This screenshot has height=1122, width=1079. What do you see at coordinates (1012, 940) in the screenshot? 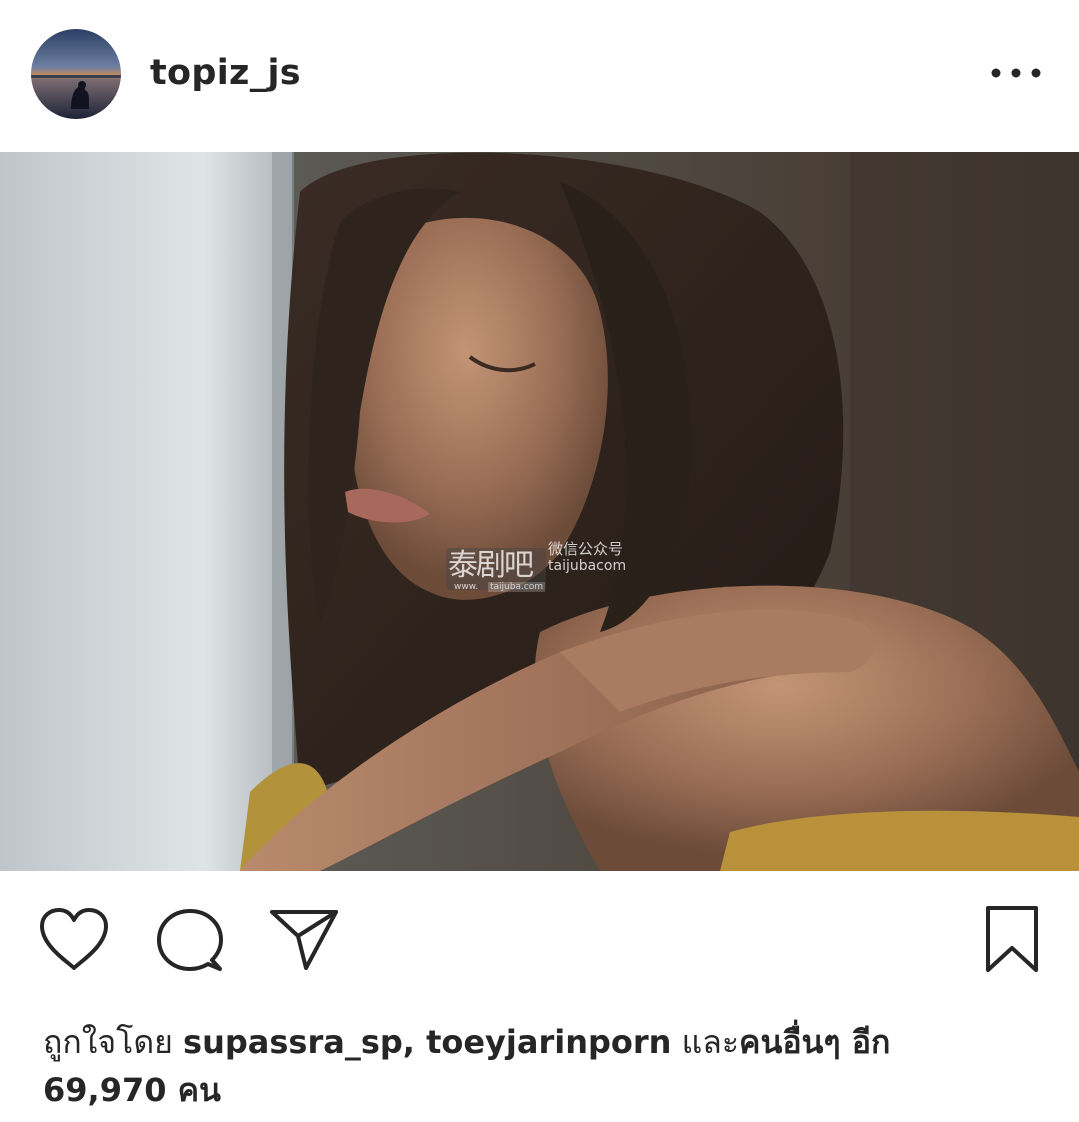
I see `save-bookmark-icon` at bounding box center [1012, 940].